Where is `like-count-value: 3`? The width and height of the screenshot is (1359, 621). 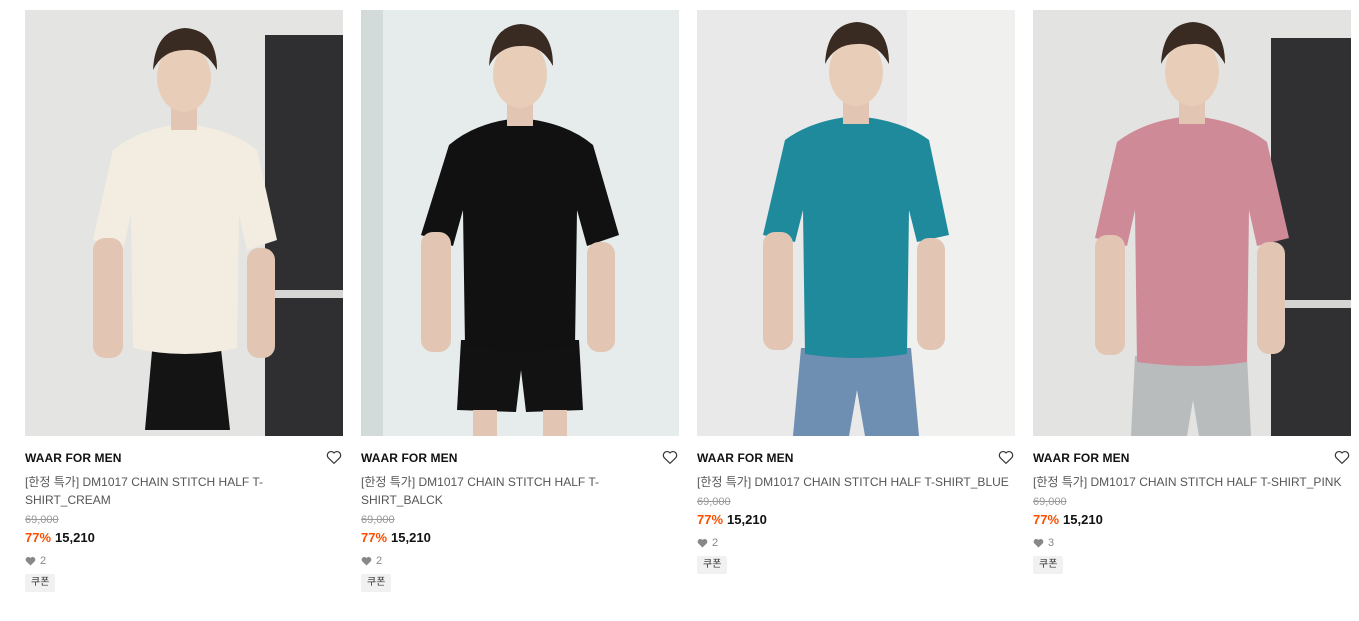
like-count-value: 3 is located at coordinates (1051, 543).